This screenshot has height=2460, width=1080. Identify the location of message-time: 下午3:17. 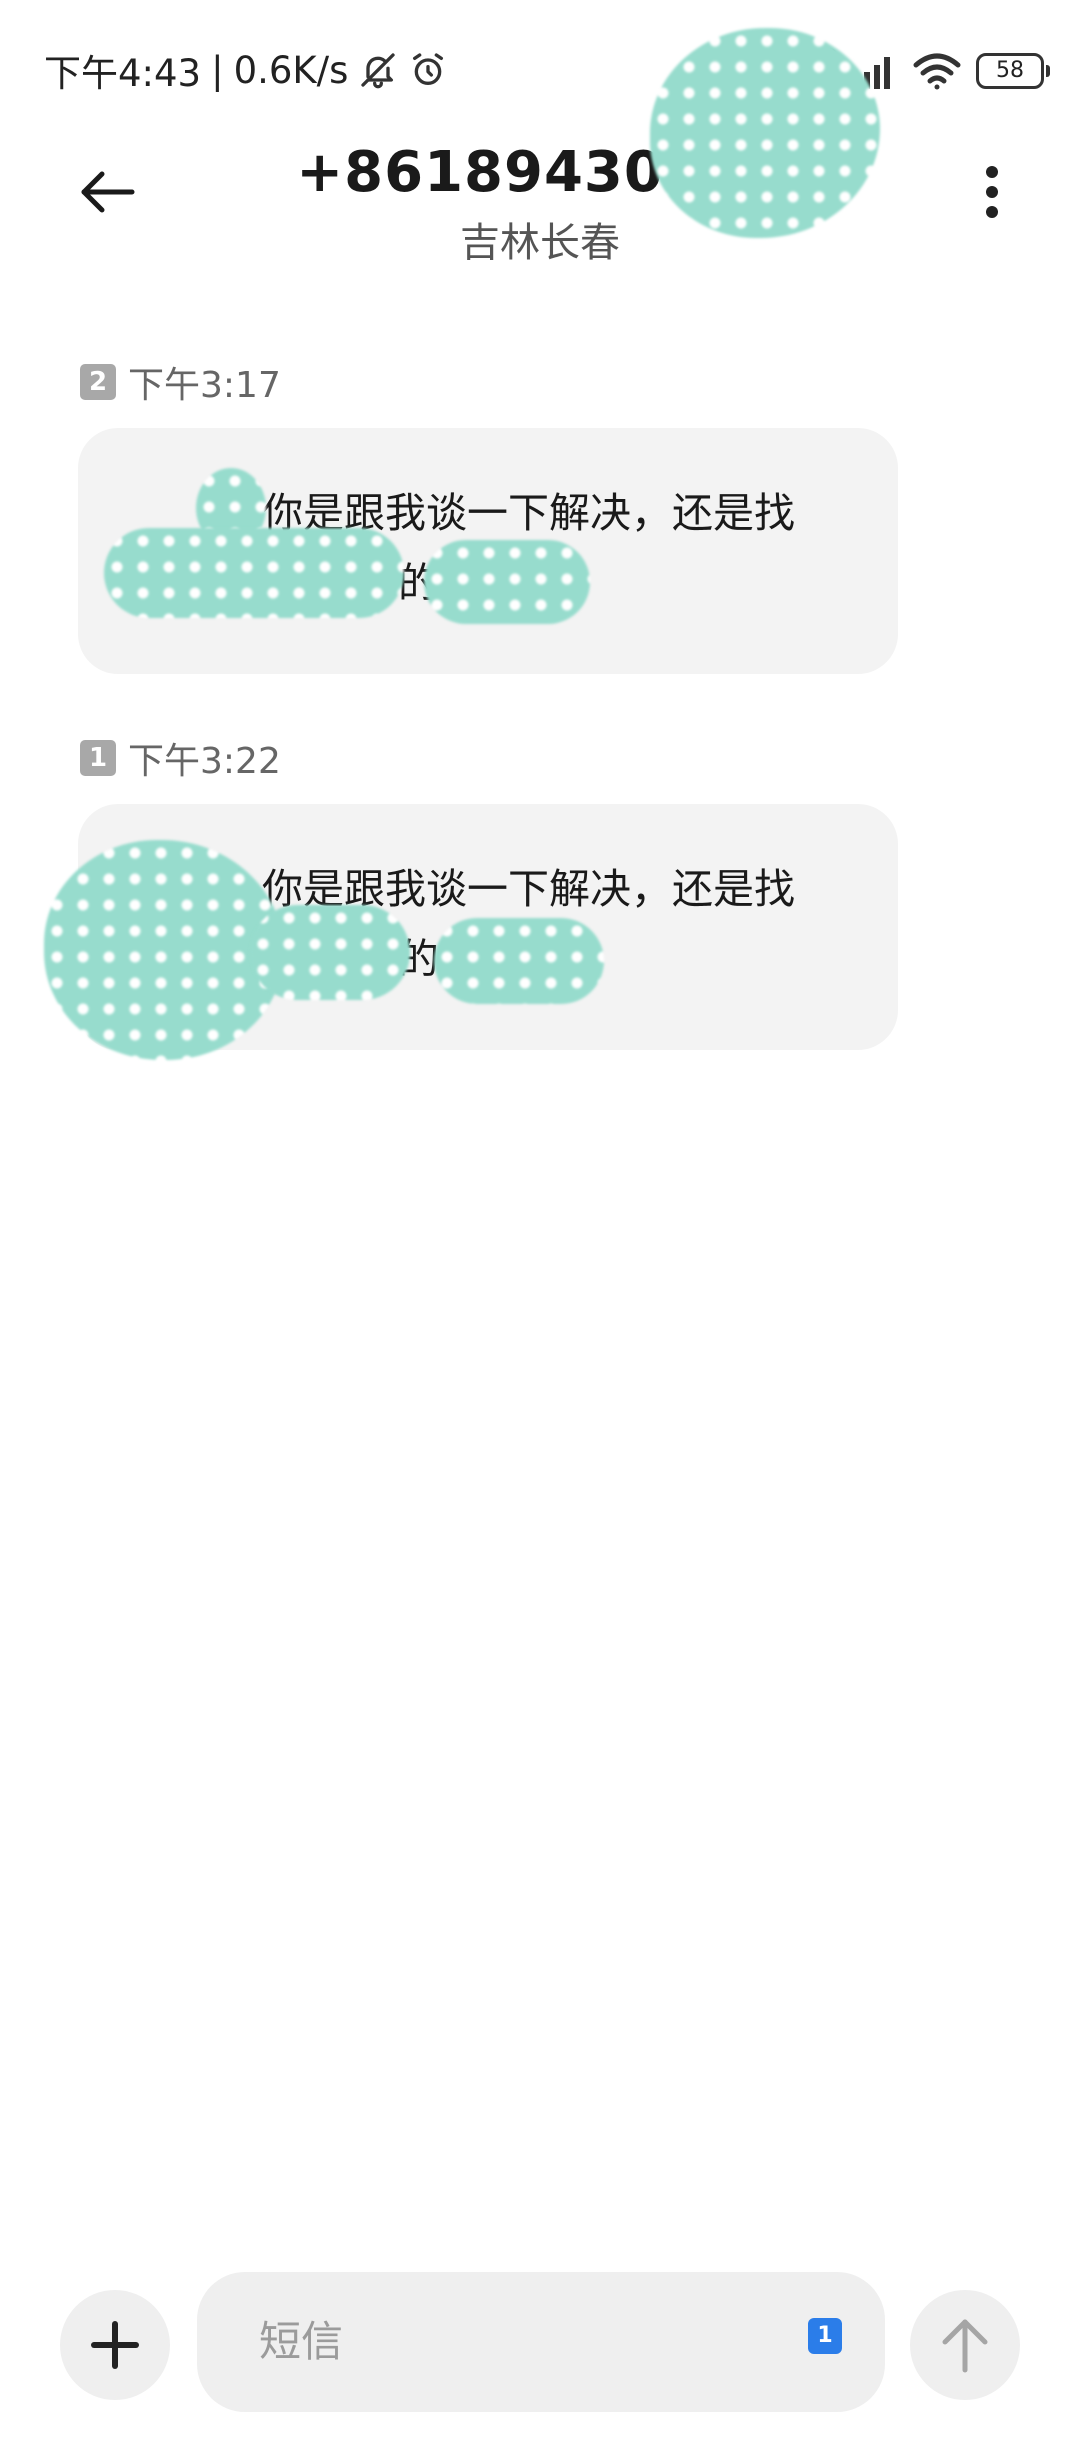
(204, 385).